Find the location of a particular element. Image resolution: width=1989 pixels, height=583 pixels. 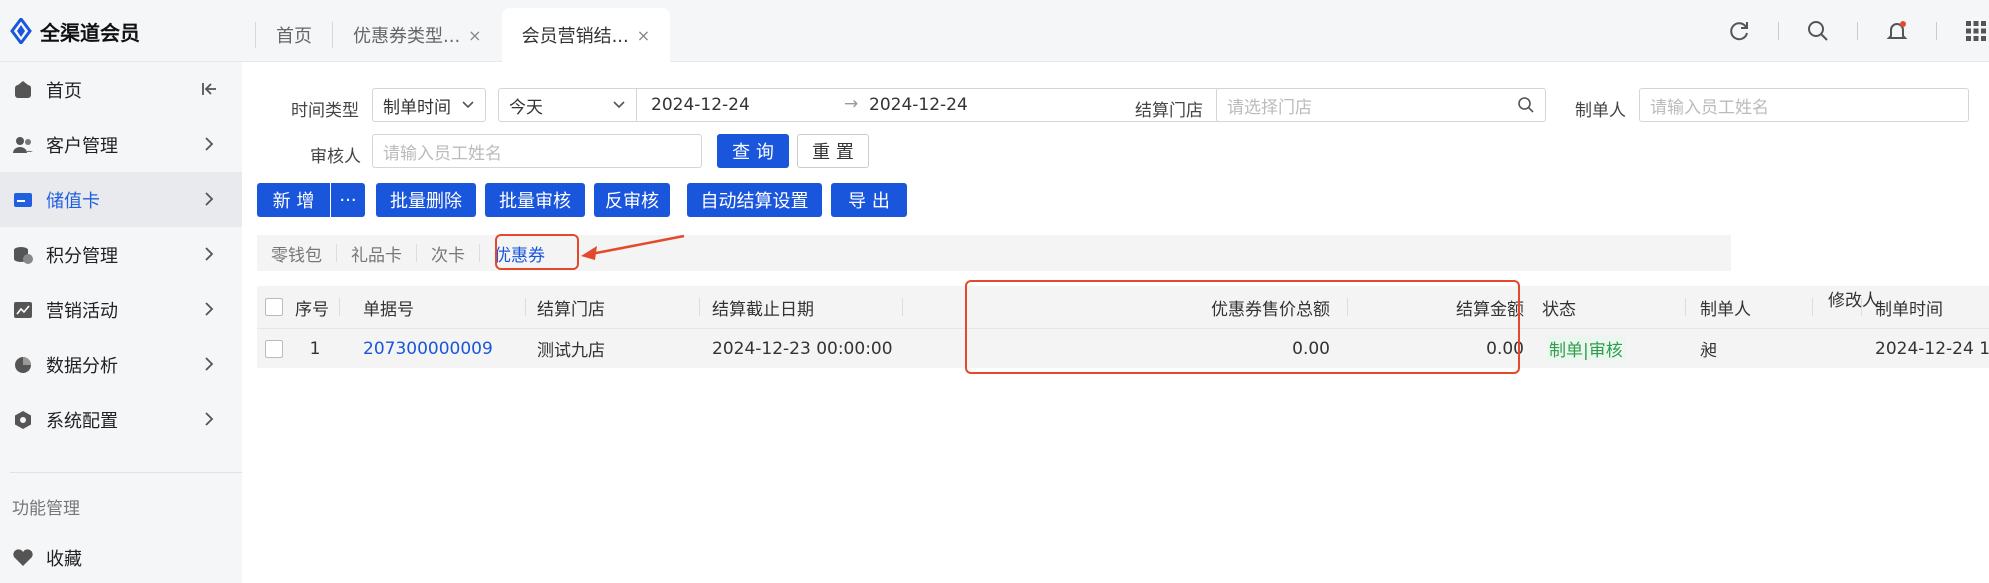

home-icon is located at coordinates (23, 90).